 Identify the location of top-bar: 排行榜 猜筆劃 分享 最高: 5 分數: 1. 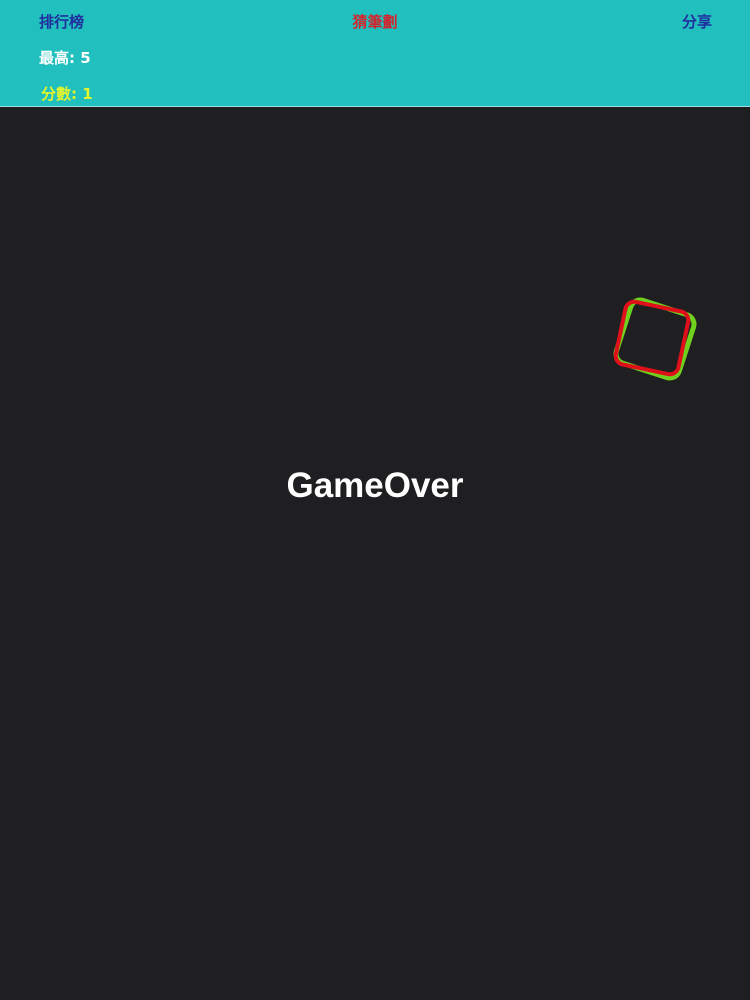
(375, 53).